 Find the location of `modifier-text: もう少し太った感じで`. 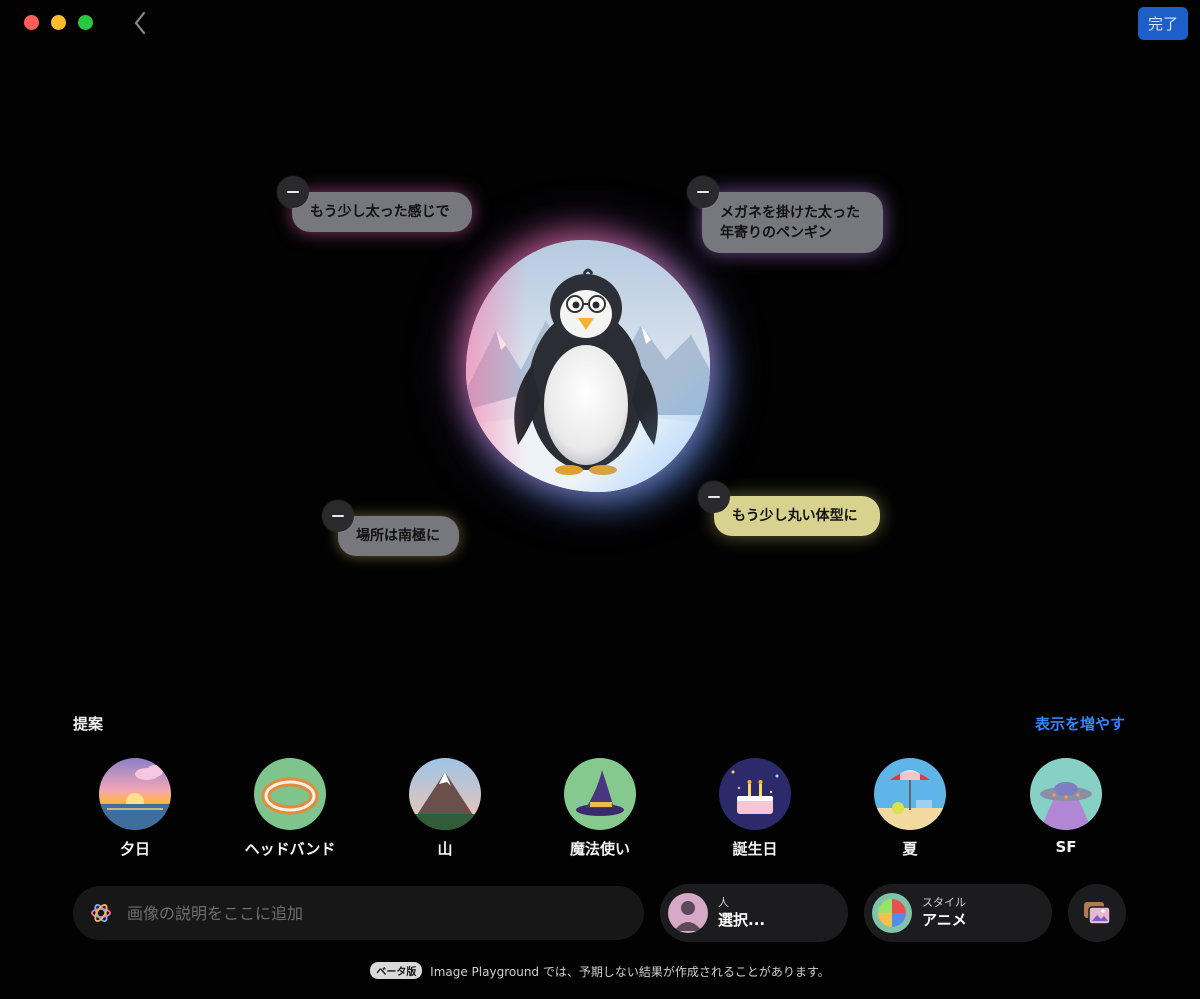

modifier-text: もう少し太った感じで is located at coordinates (380, 212).